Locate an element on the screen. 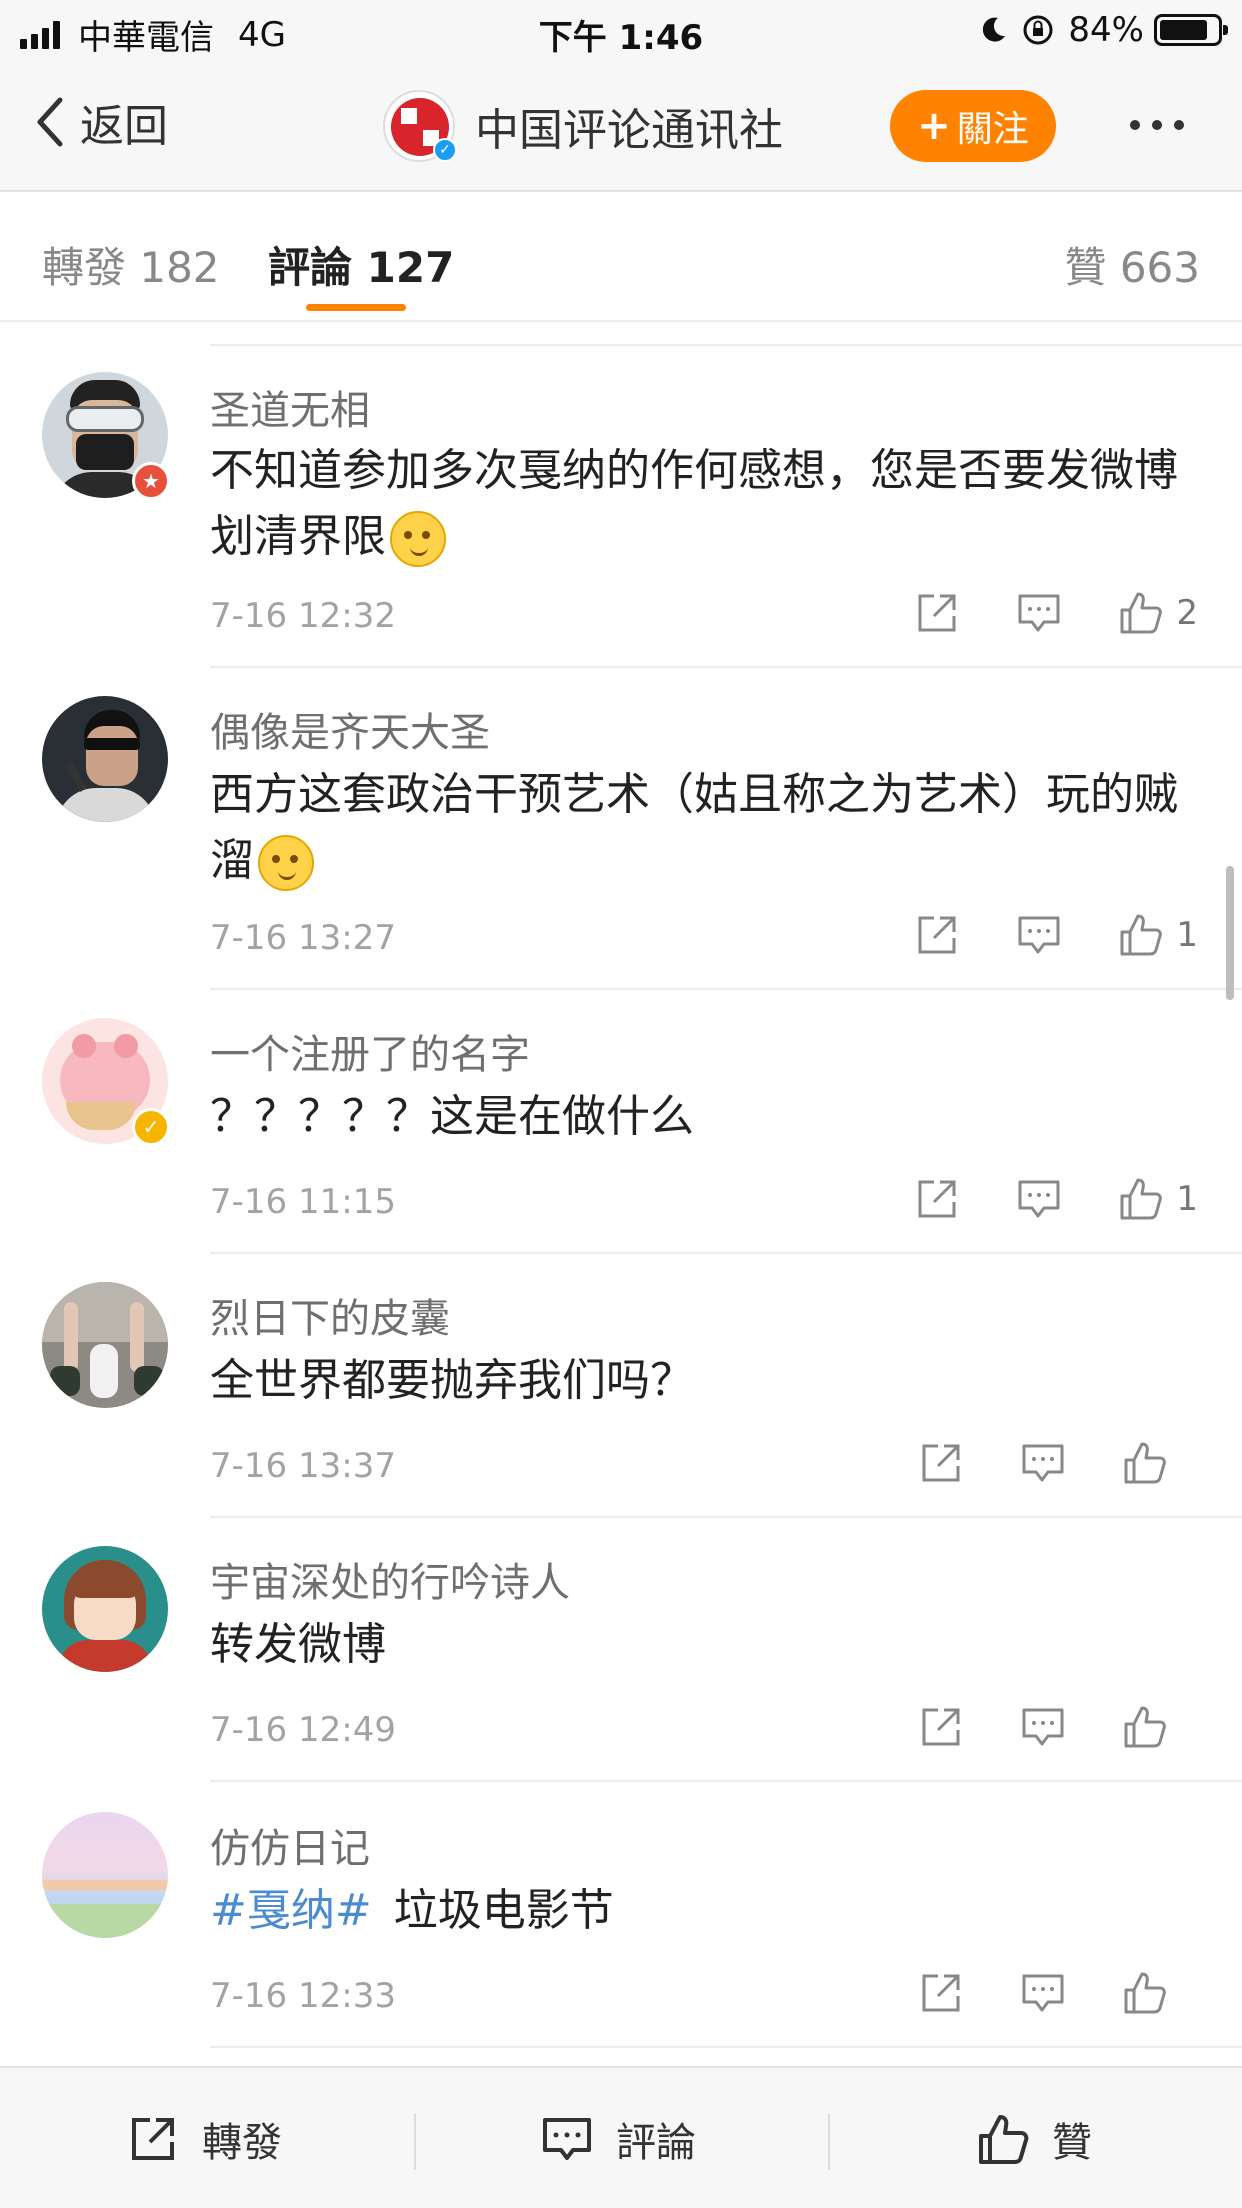 The height and width of the screenshot is (2208, 1242). follow-button: + 關注 is located at coordinates (973, 126).